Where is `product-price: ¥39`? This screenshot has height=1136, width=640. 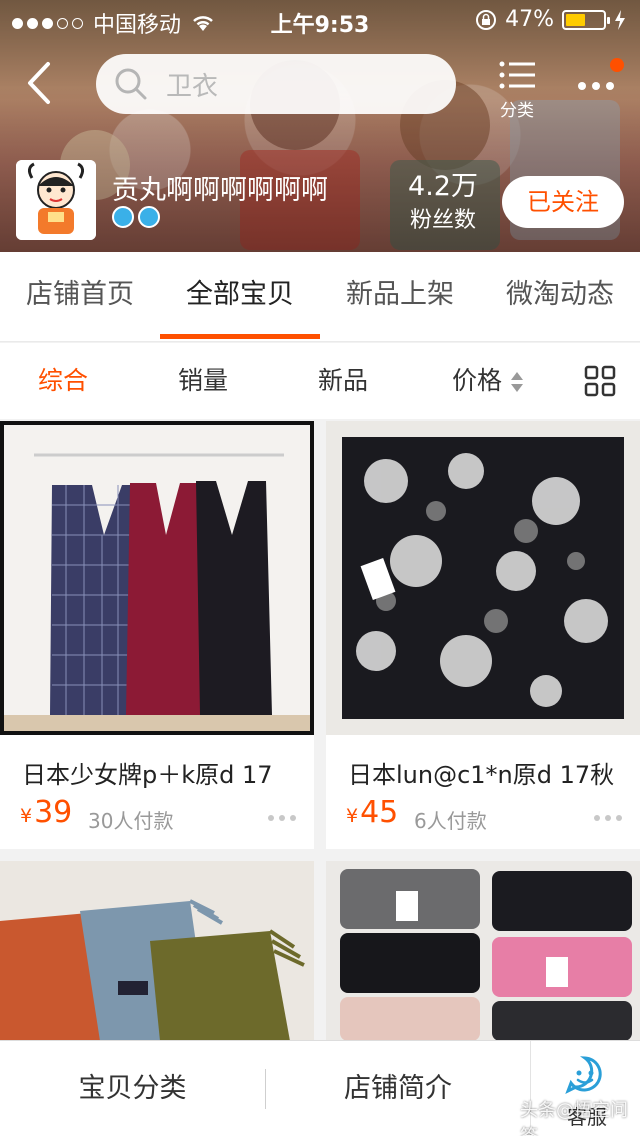 product-price: ¥39 is located at coordinates (46, 812).